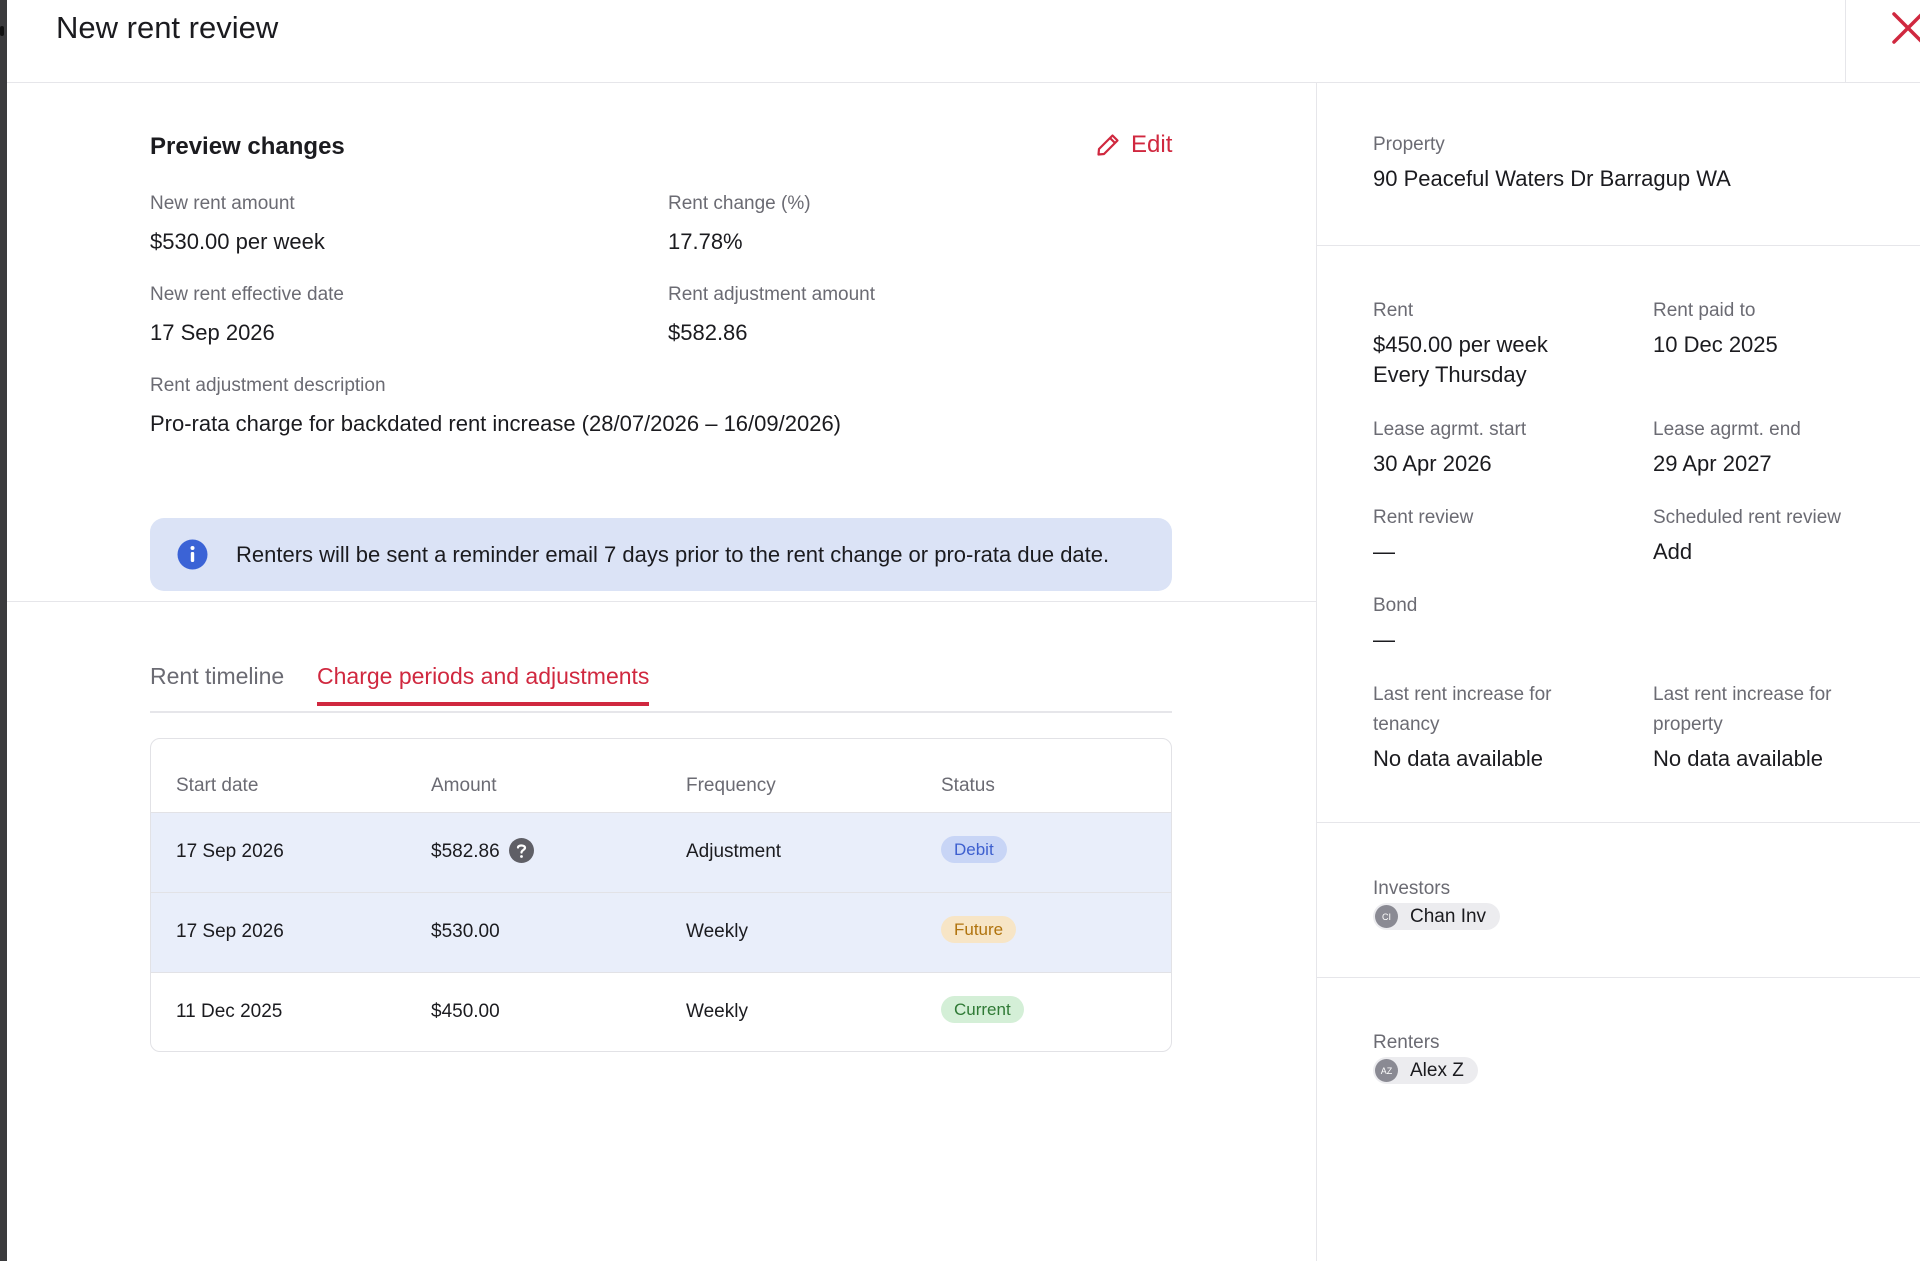  I want to click on field-value: $530.00 per week, so click(237, 241).